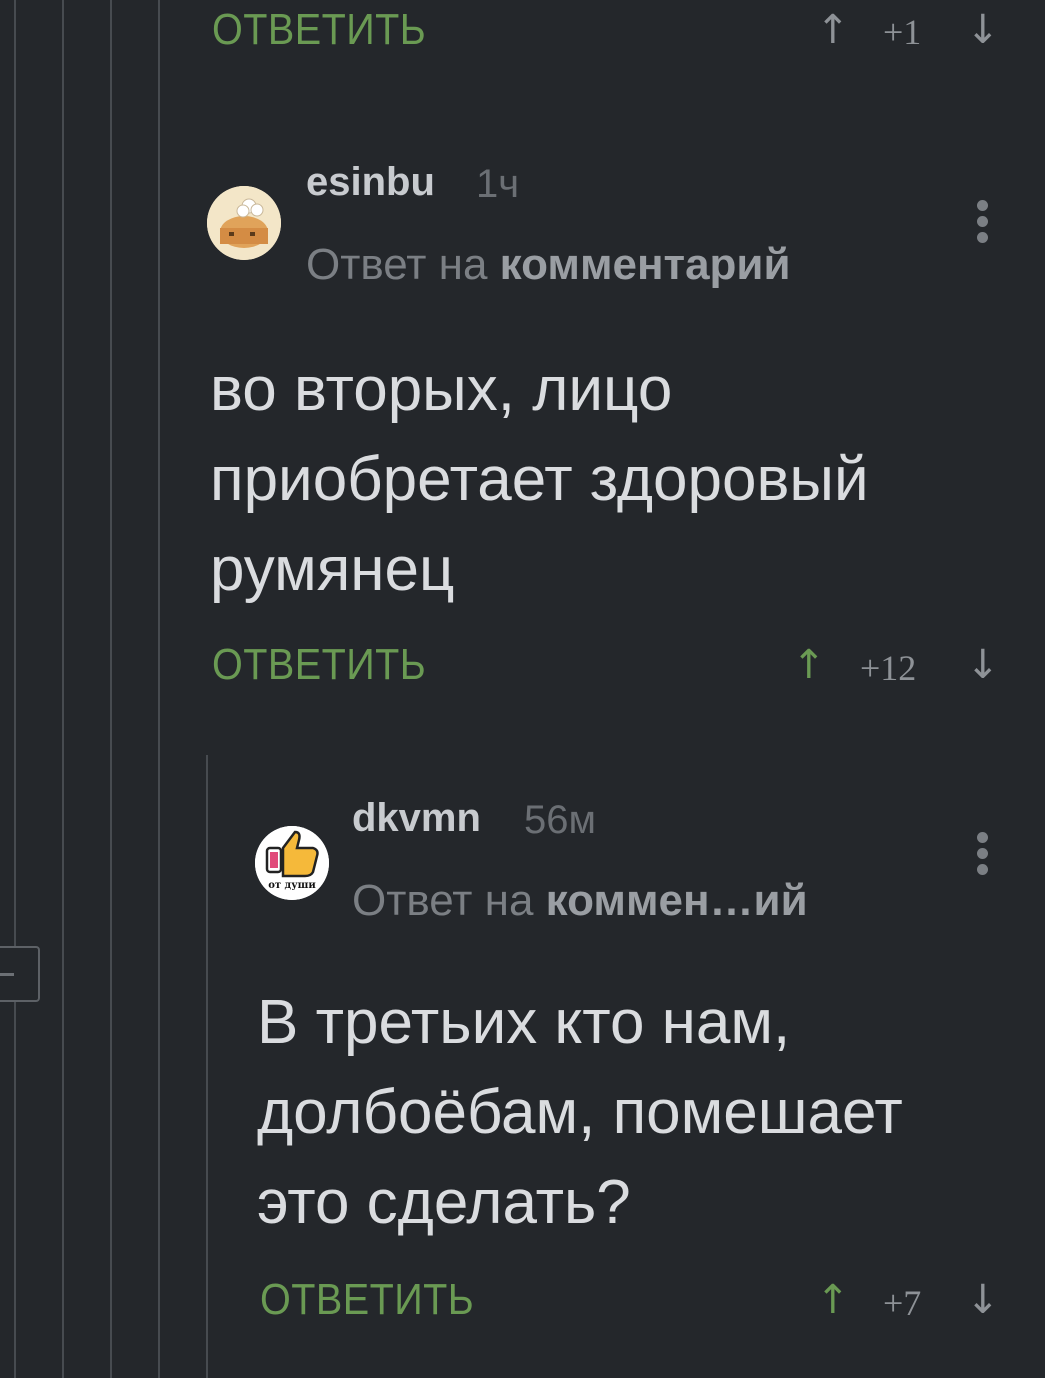  What do you see at coordinates (677, 900) in the screenshot?
I see `reply-to-link: коммен…ий` at bounding box center [677, 900].